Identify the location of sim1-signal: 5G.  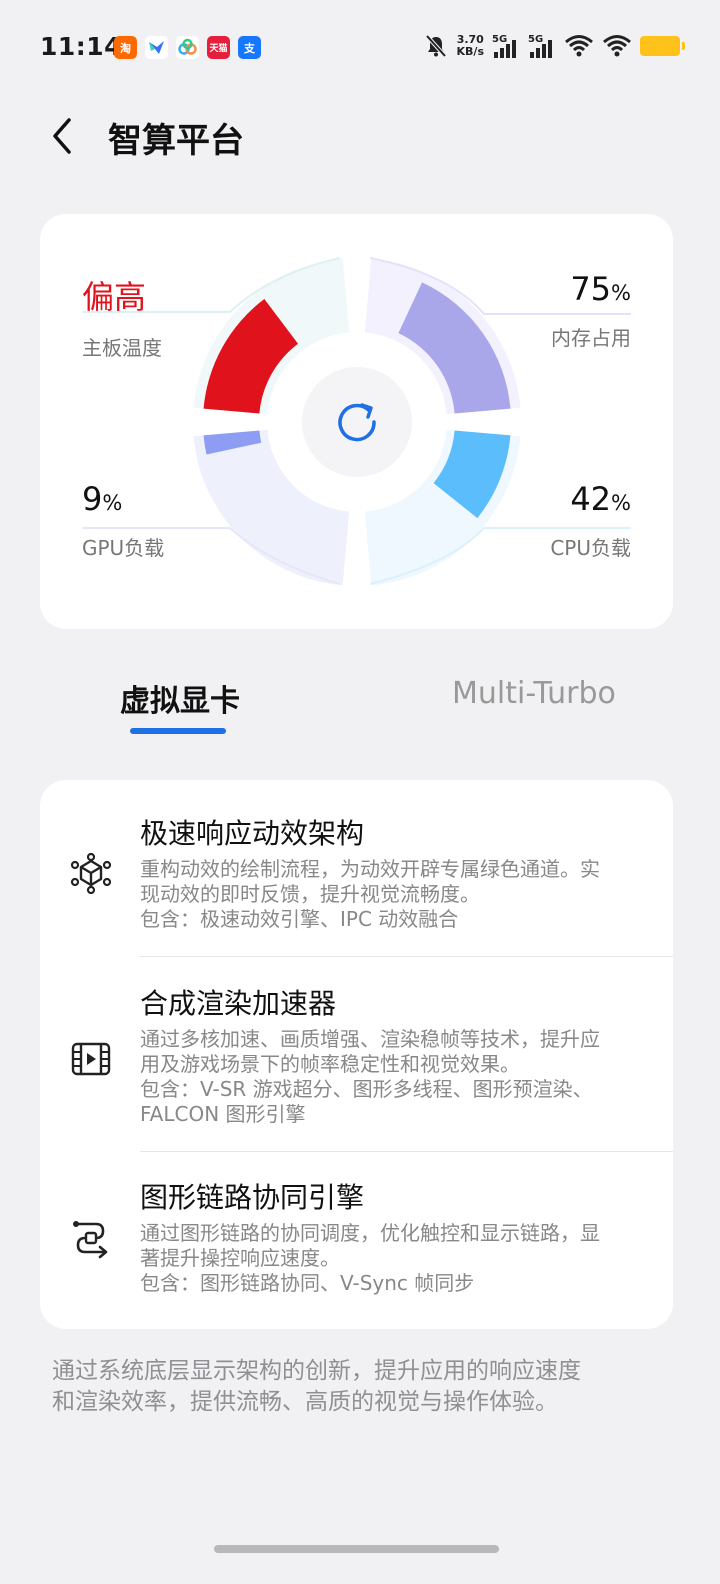
(506, 46).